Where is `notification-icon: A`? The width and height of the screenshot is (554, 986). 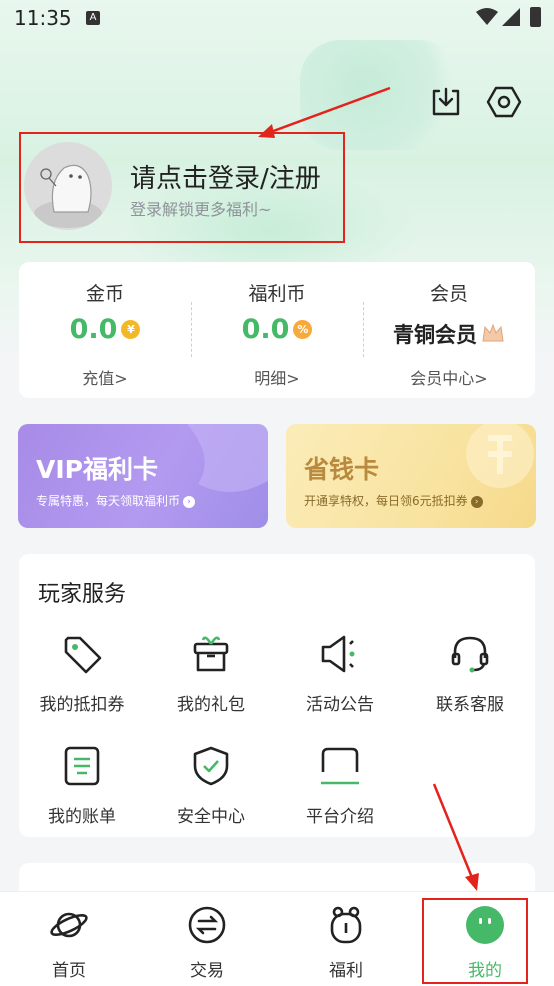
notification-icon: A is located at coordinates (93, 18).